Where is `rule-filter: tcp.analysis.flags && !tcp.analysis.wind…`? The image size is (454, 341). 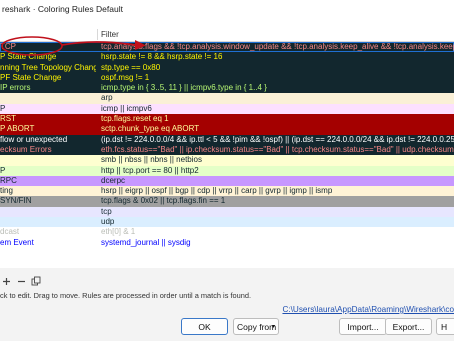 rule-filter: tcp.analysis.flags && !tcp.analysis.wind… is located at coordinates (277, 46).